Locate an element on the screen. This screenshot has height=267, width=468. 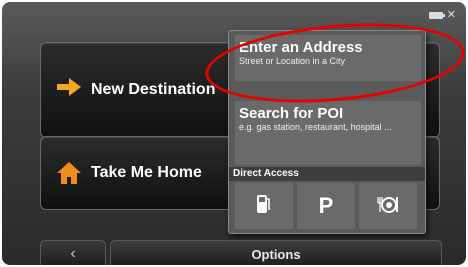
options-label: Options is located at coordinates (276, 254).